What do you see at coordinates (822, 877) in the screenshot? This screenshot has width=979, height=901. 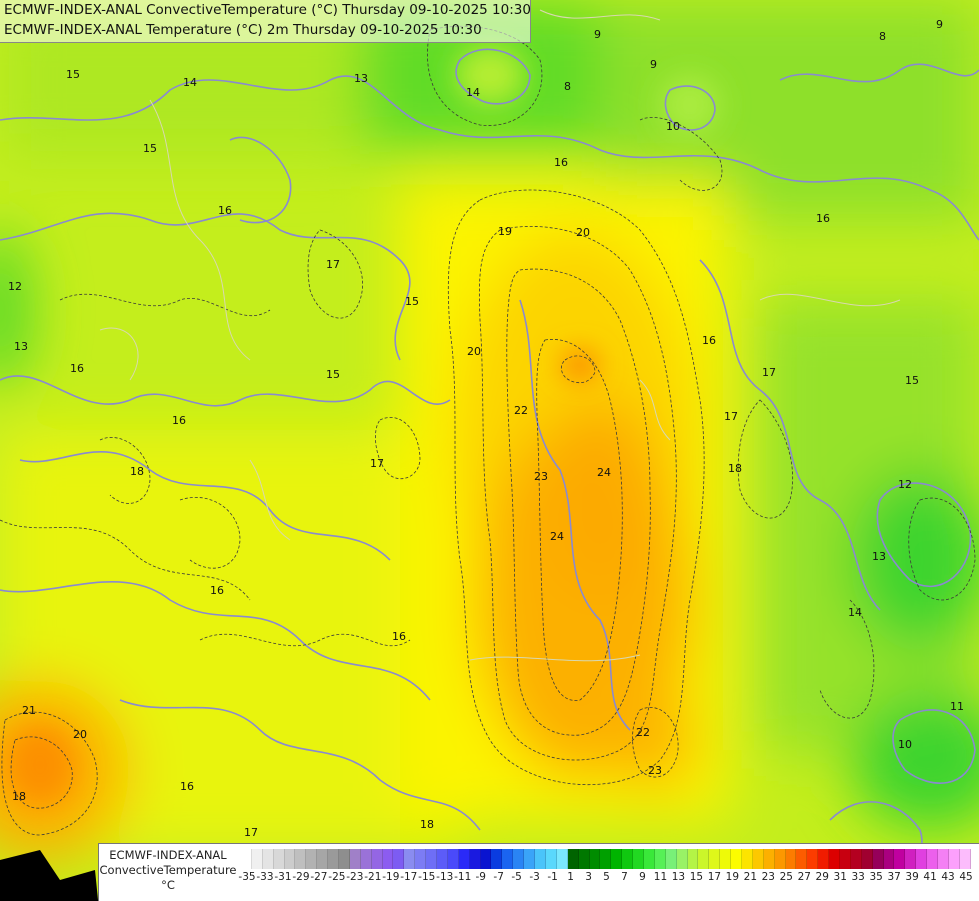 I see `legend-tick-label: 29` at bounding box center [822, 877].